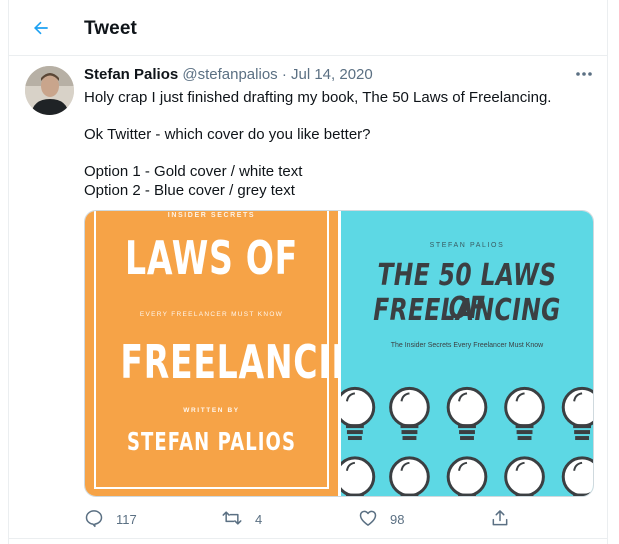 The width and height of the screenshot is (619, 544). I want to click on lightbulb-pattern, so click(467, 441).